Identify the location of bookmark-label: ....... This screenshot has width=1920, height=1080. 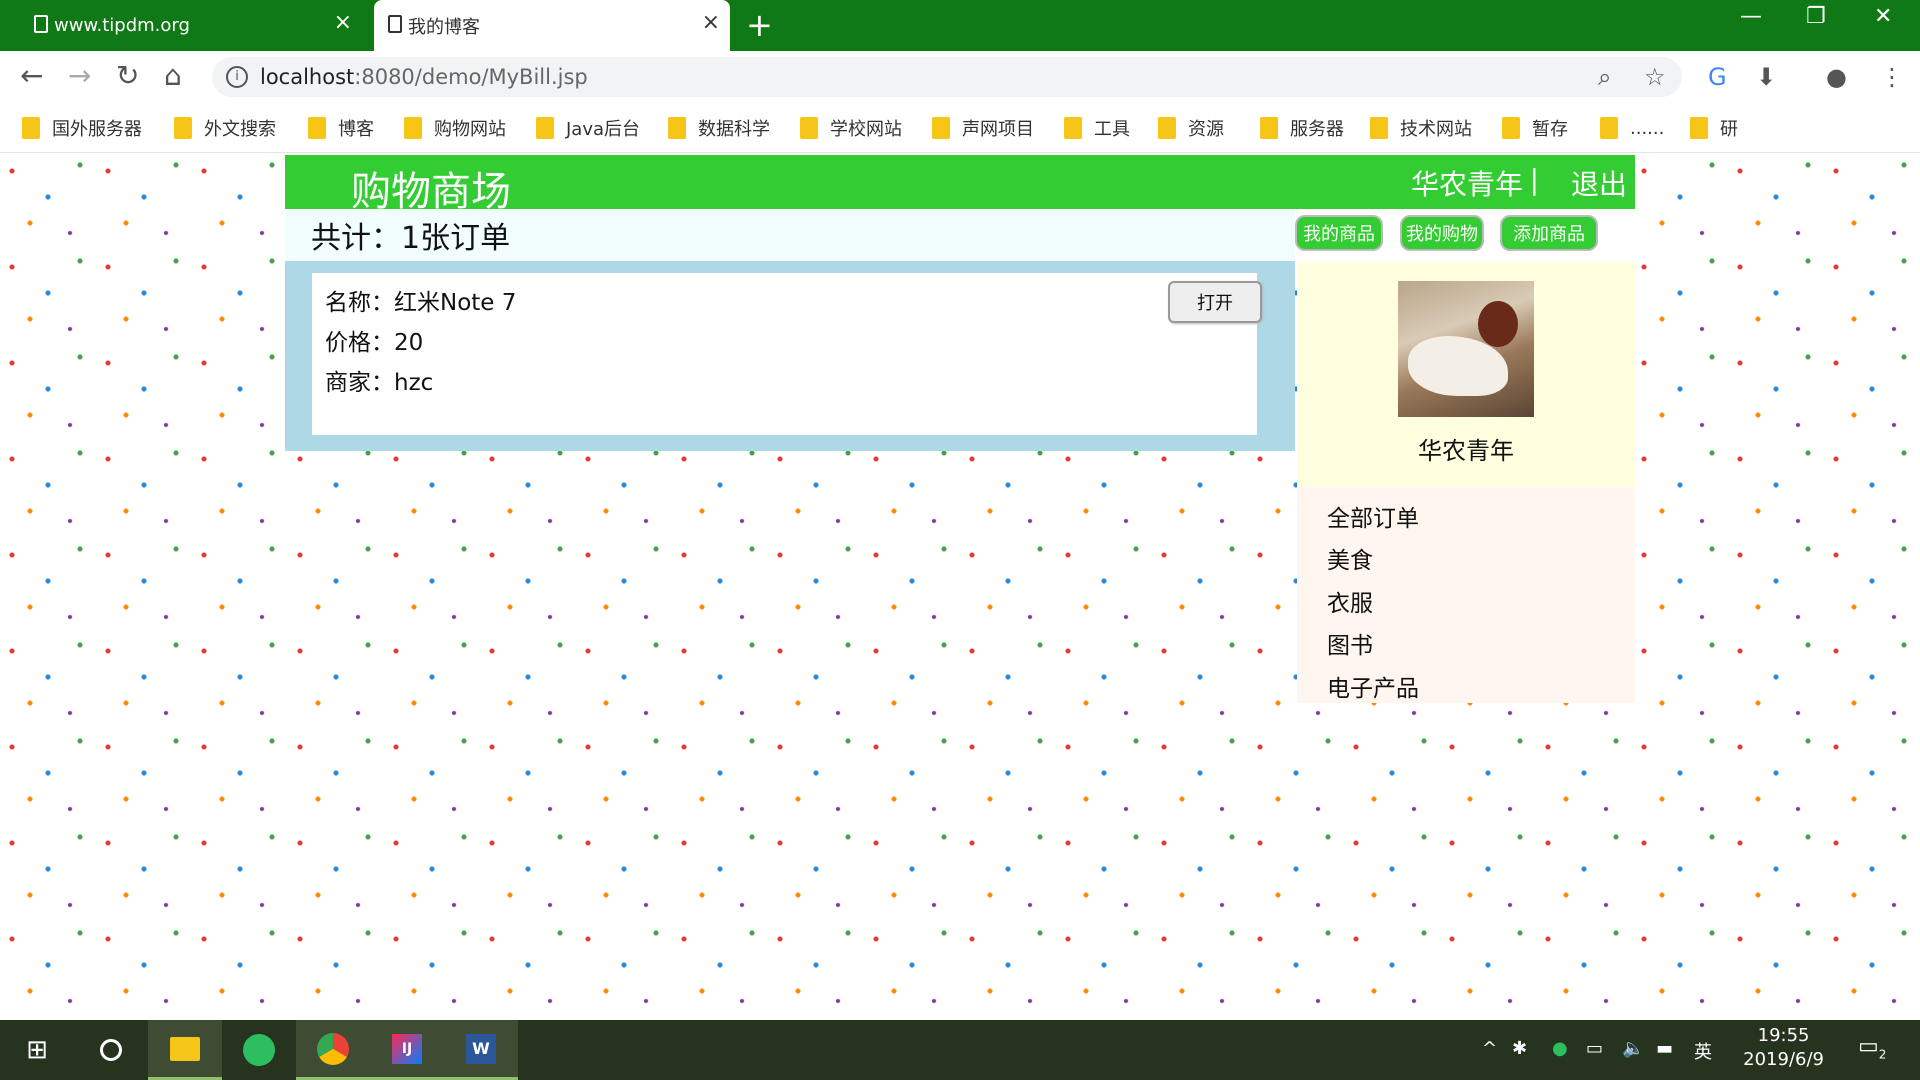
(1647, 128).